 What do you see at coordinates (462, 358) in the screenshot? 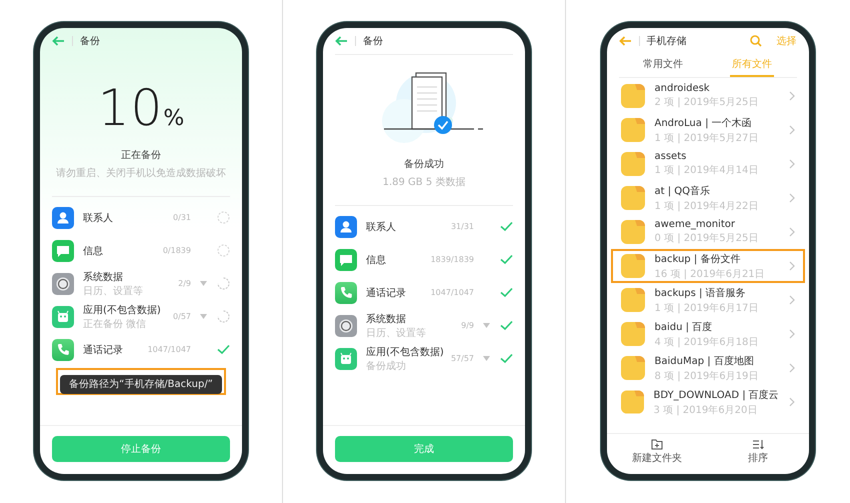
I see `item-count: 57/57` at bounding box center [462, 358].